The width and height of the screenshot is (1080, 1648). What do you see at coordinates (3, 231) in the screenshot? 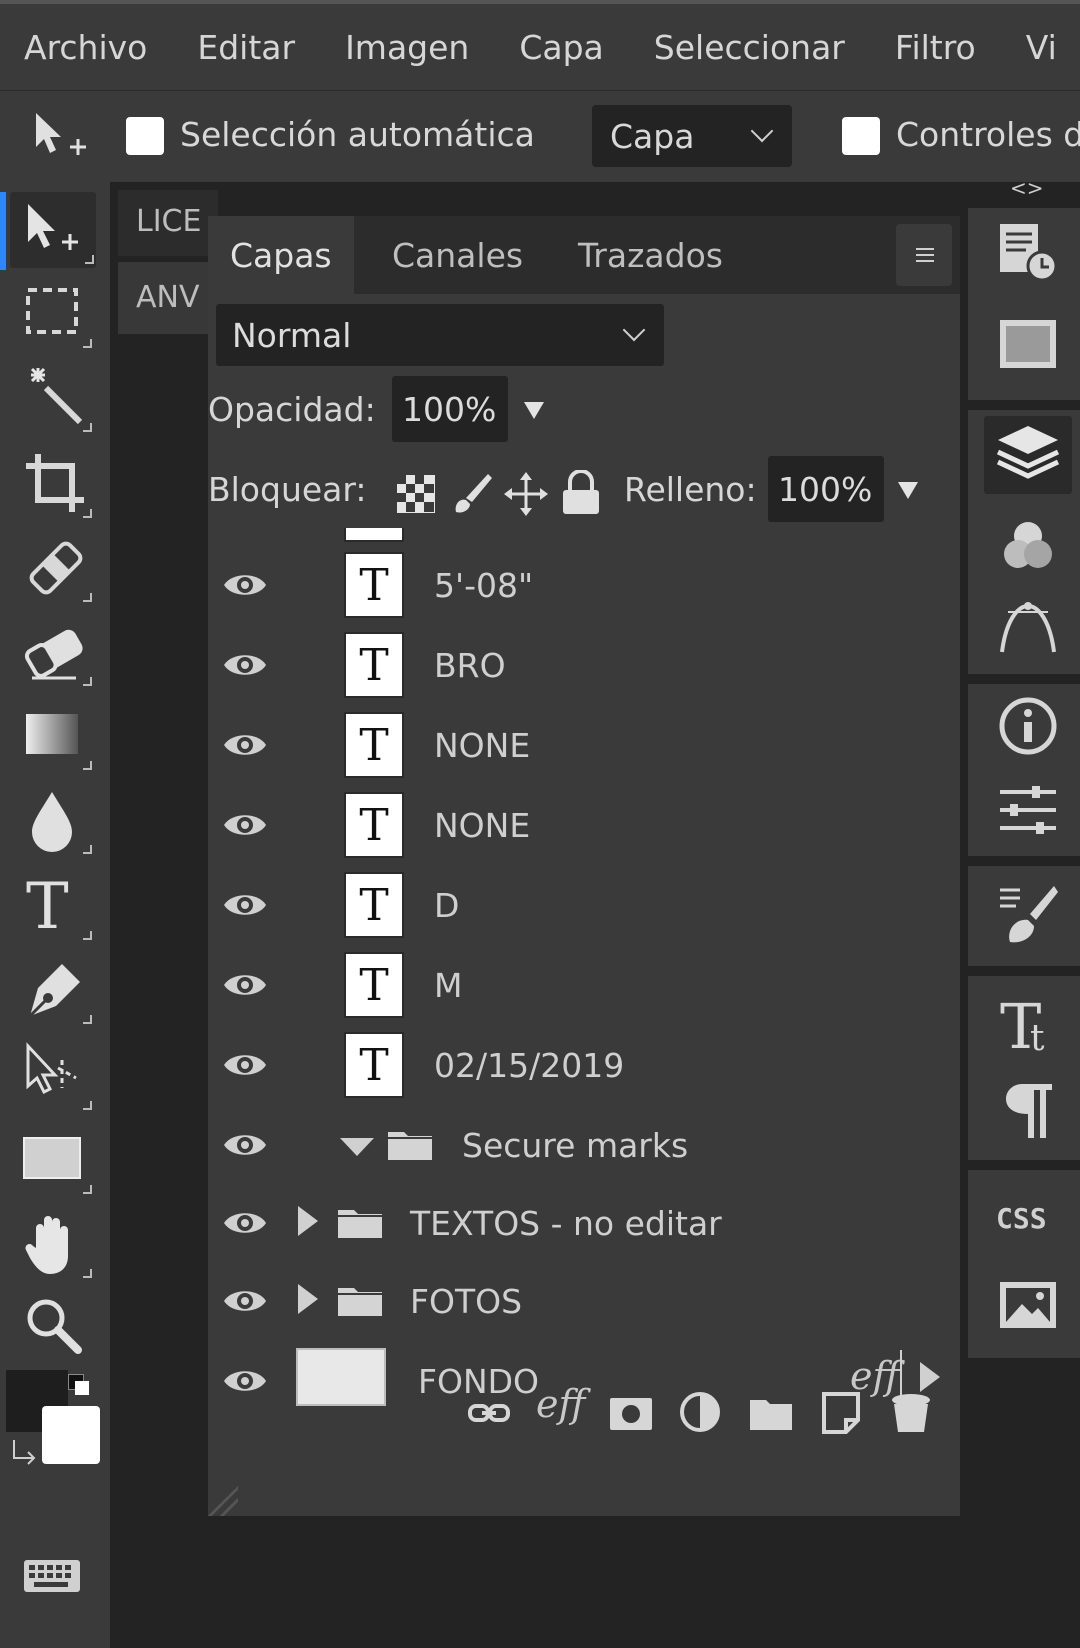
I see `active-tool-indicator` at bounding box center [3, 231].